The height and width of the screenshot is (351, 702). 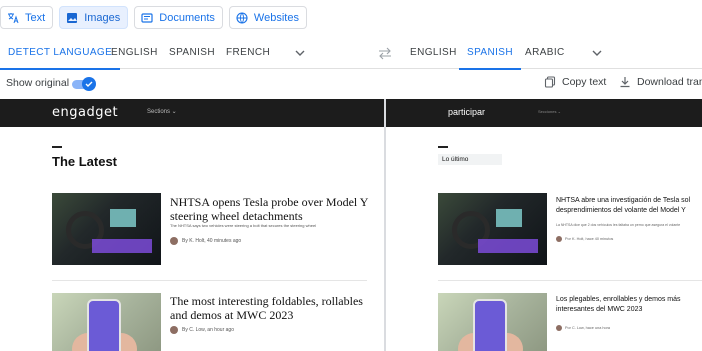 What do you see at coordinates (276, 17) in the screenshot?
I see `mode-websites-label: Websites` at bounding box center [276, 17].